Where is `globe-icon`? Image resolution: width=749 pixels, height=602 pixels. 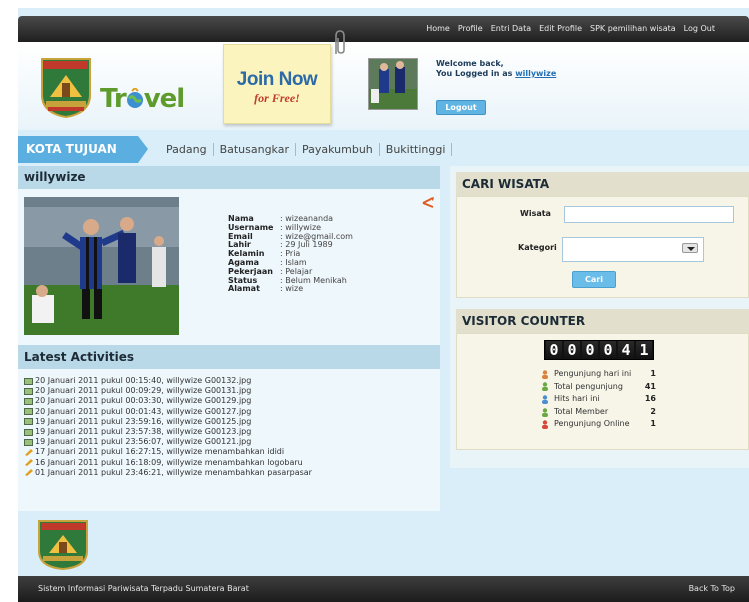
globe-icon is located at coordinates (134, 98).